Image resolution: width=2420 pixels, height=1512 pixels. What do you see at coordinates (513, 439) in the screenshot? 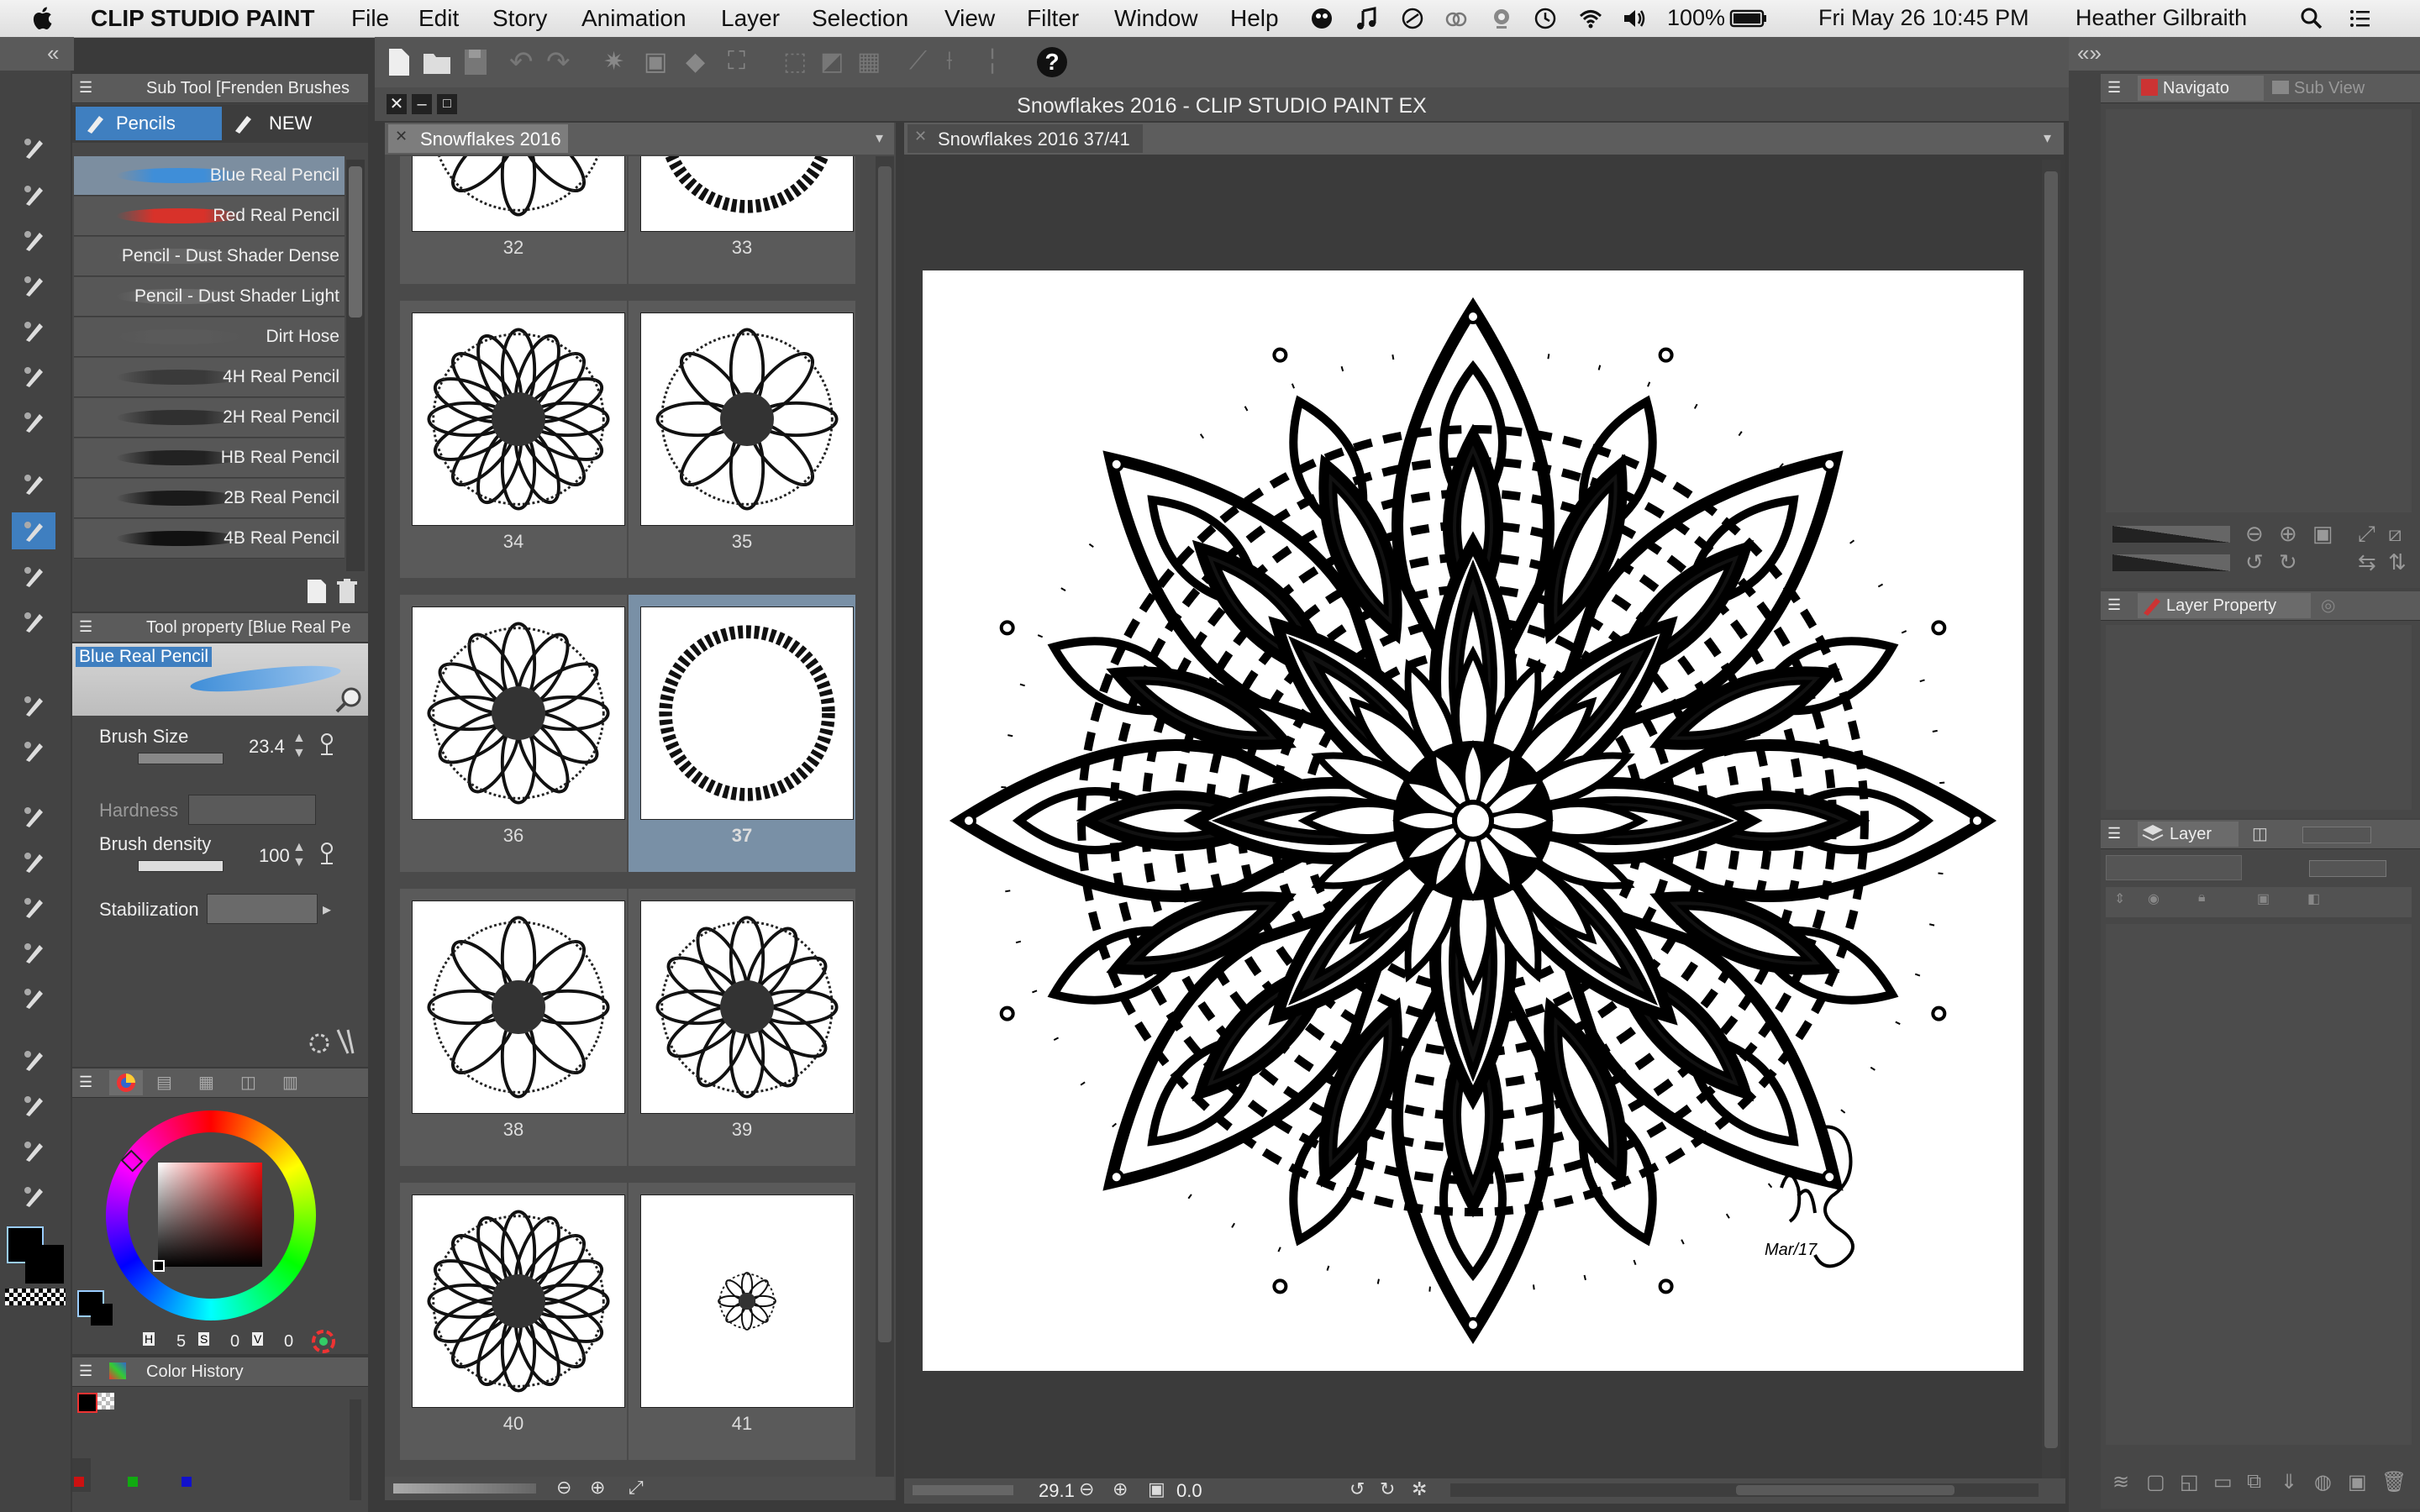
I see `page-thumbnail: 34` at bounding box center [513, 439].